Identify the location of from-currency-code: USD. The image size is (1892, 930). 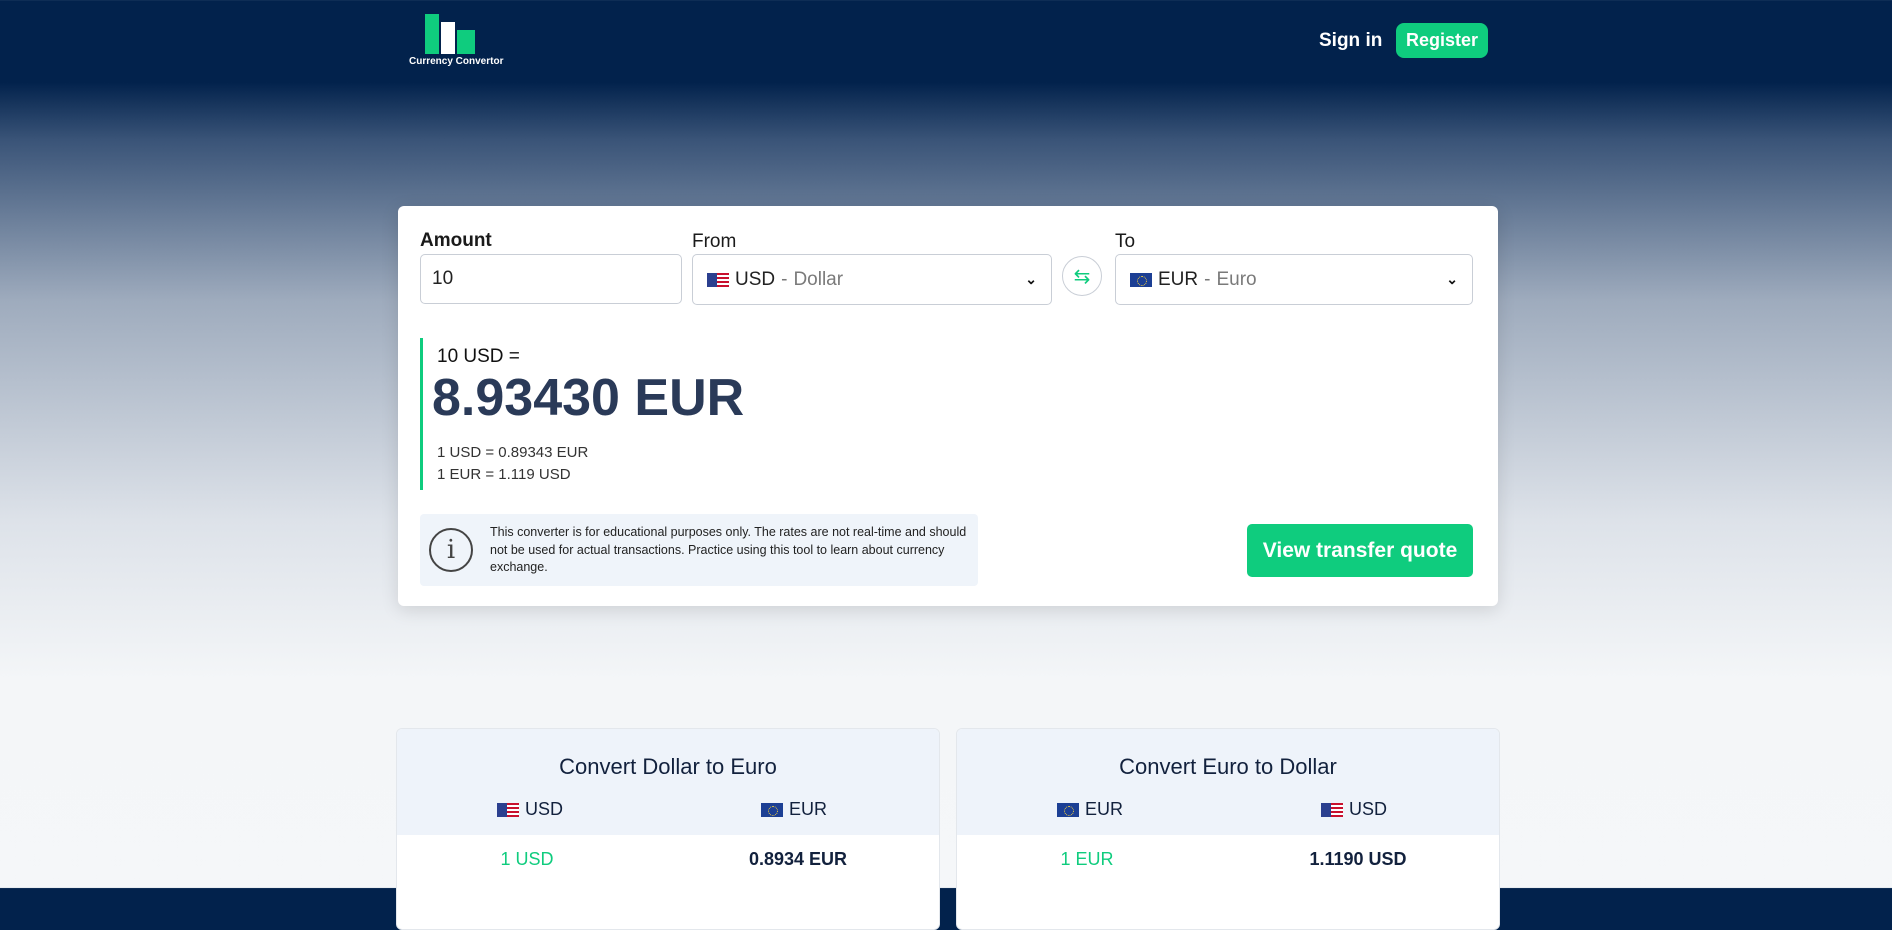
(755, 279).